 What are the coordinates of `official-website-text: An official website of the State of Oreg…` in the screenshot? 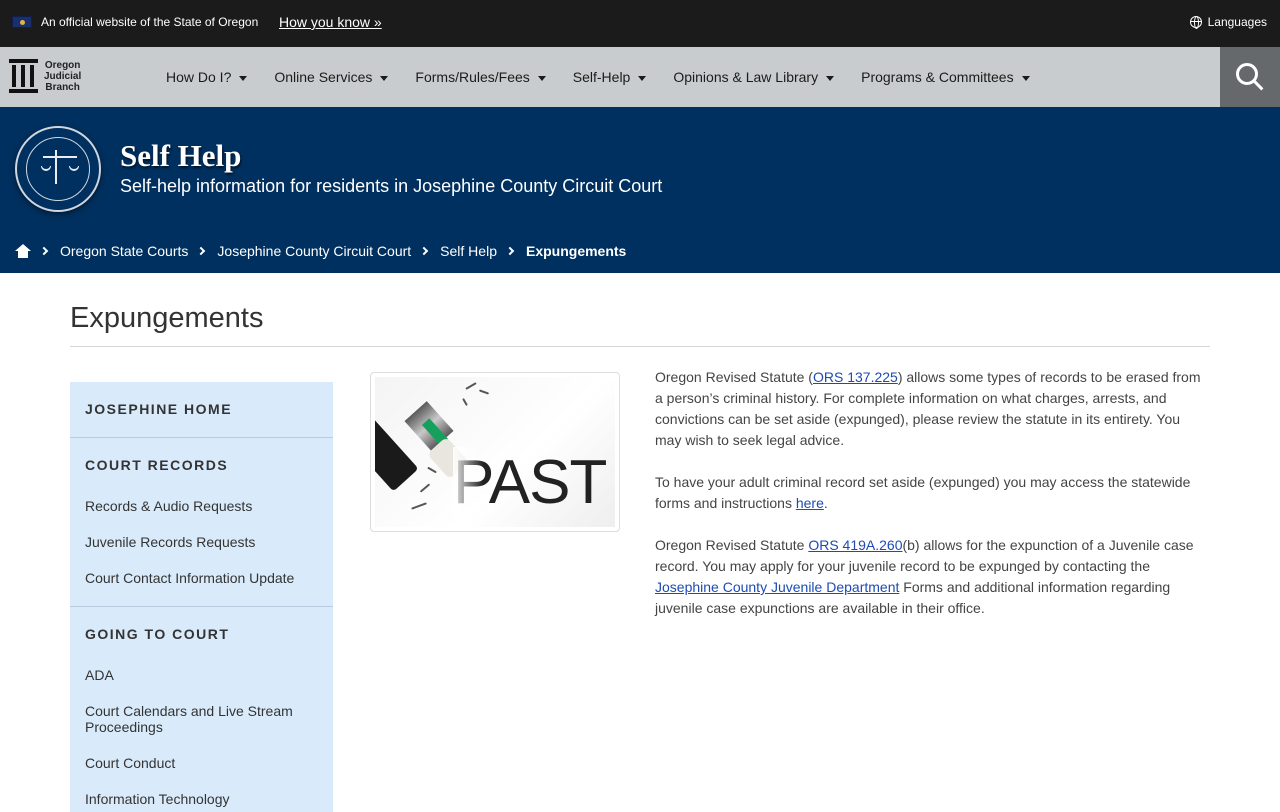 It's located at (150, 22).